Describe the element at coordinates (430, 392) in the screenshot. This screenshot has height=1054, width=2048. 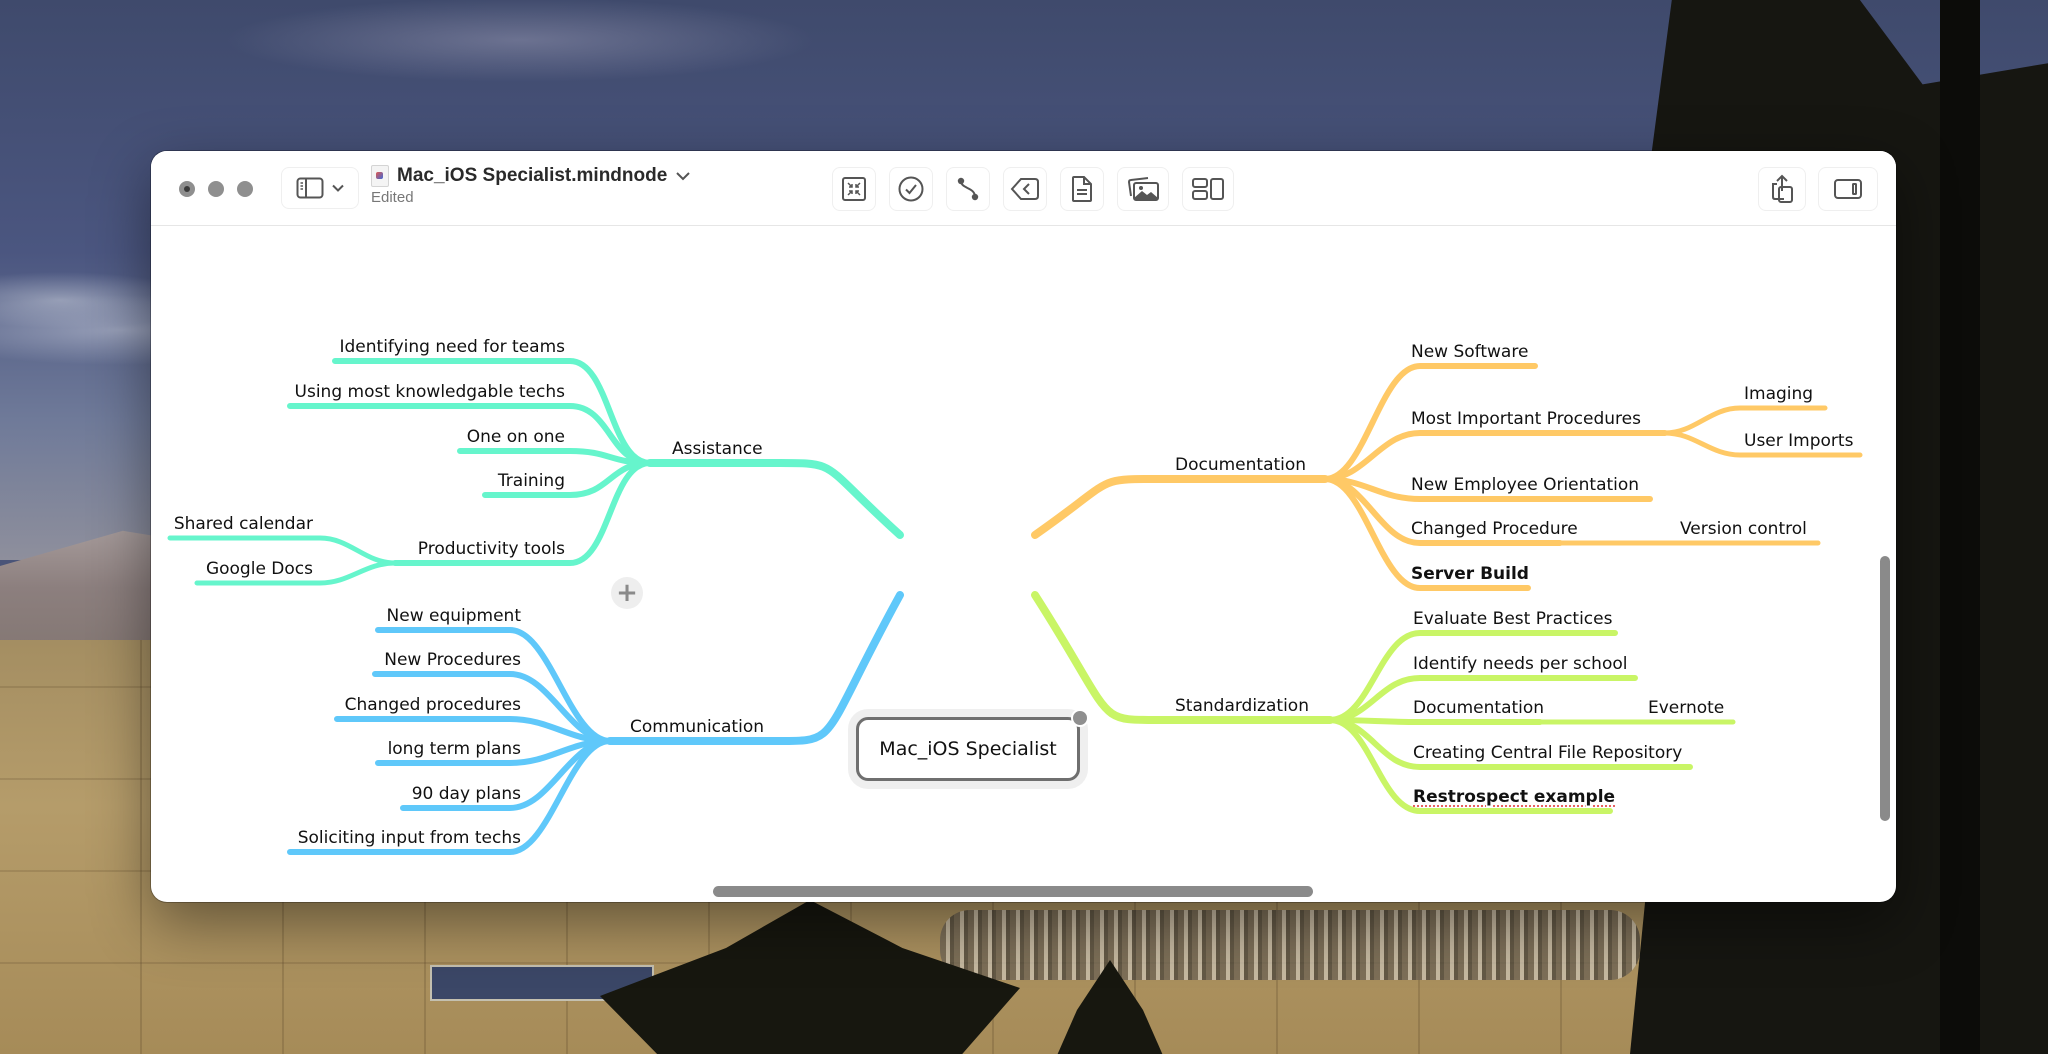
I see `child-node: Using most knowledgable techs` at that location.